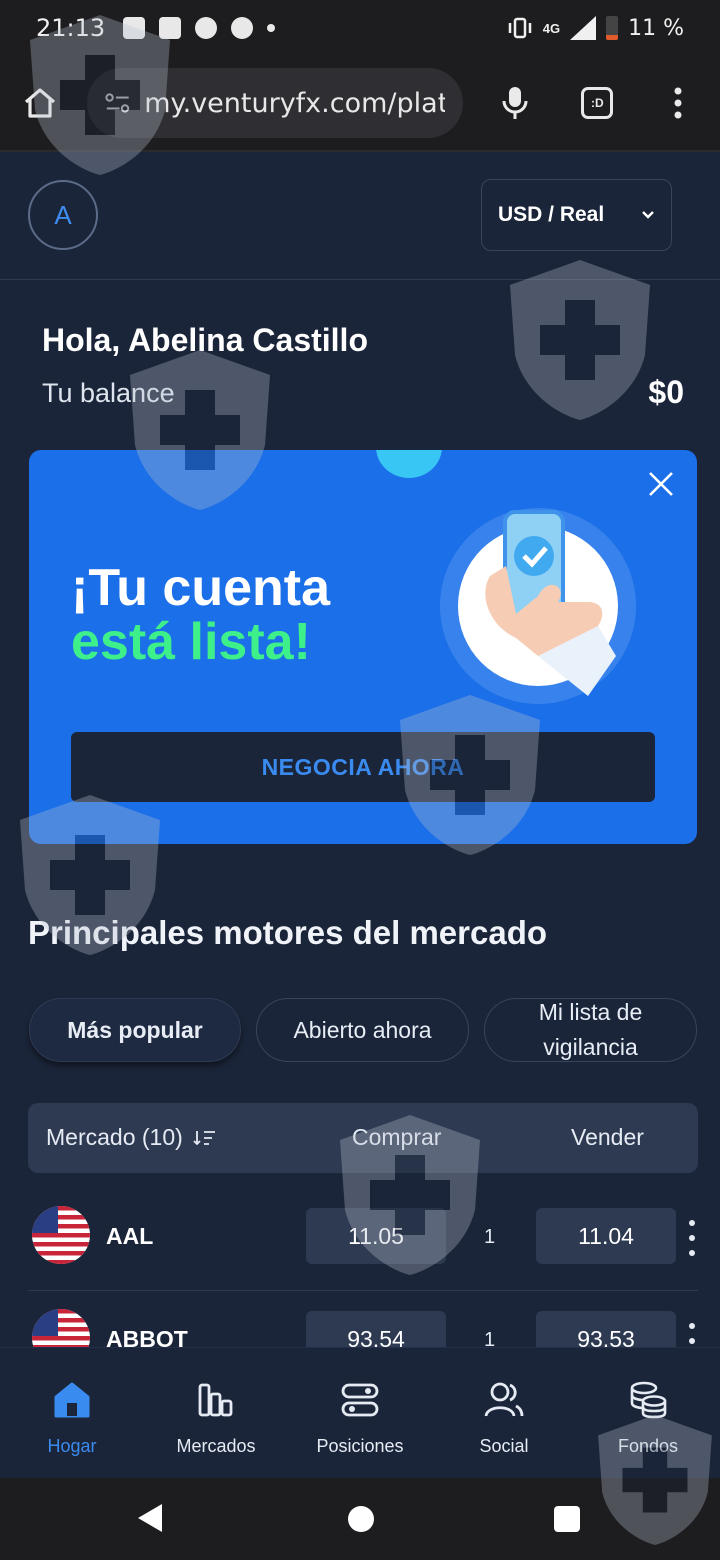 The height and width of the screenshot is (1560, 720). Describe the element at coordinates (130, 1236) in the screenshot. I see `row-symbol: AAL` at that location.